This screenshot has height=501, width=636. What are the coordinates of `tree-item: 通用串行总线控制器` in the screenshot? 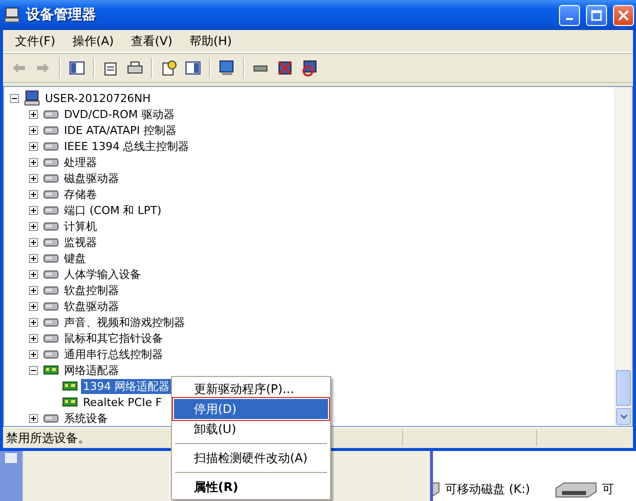 It's located at (113, 354).